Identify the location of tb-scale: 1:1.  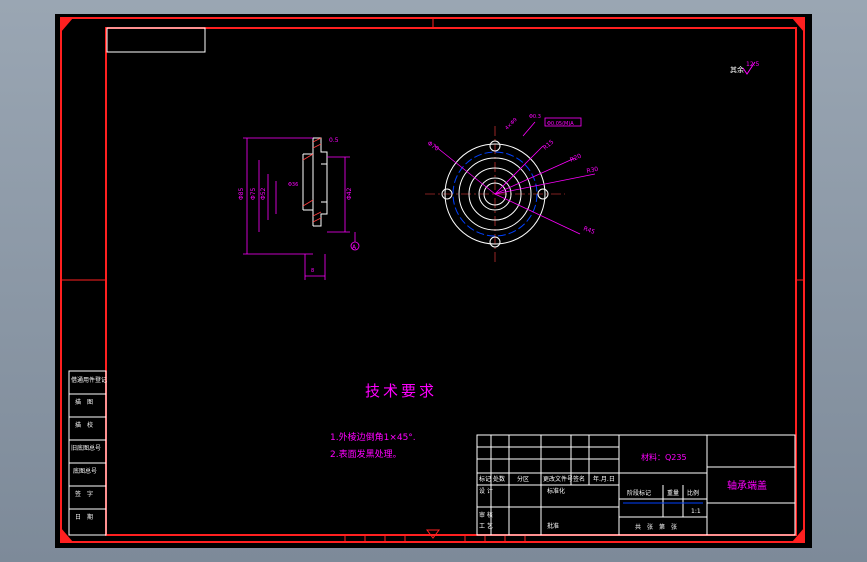
(696, 511).